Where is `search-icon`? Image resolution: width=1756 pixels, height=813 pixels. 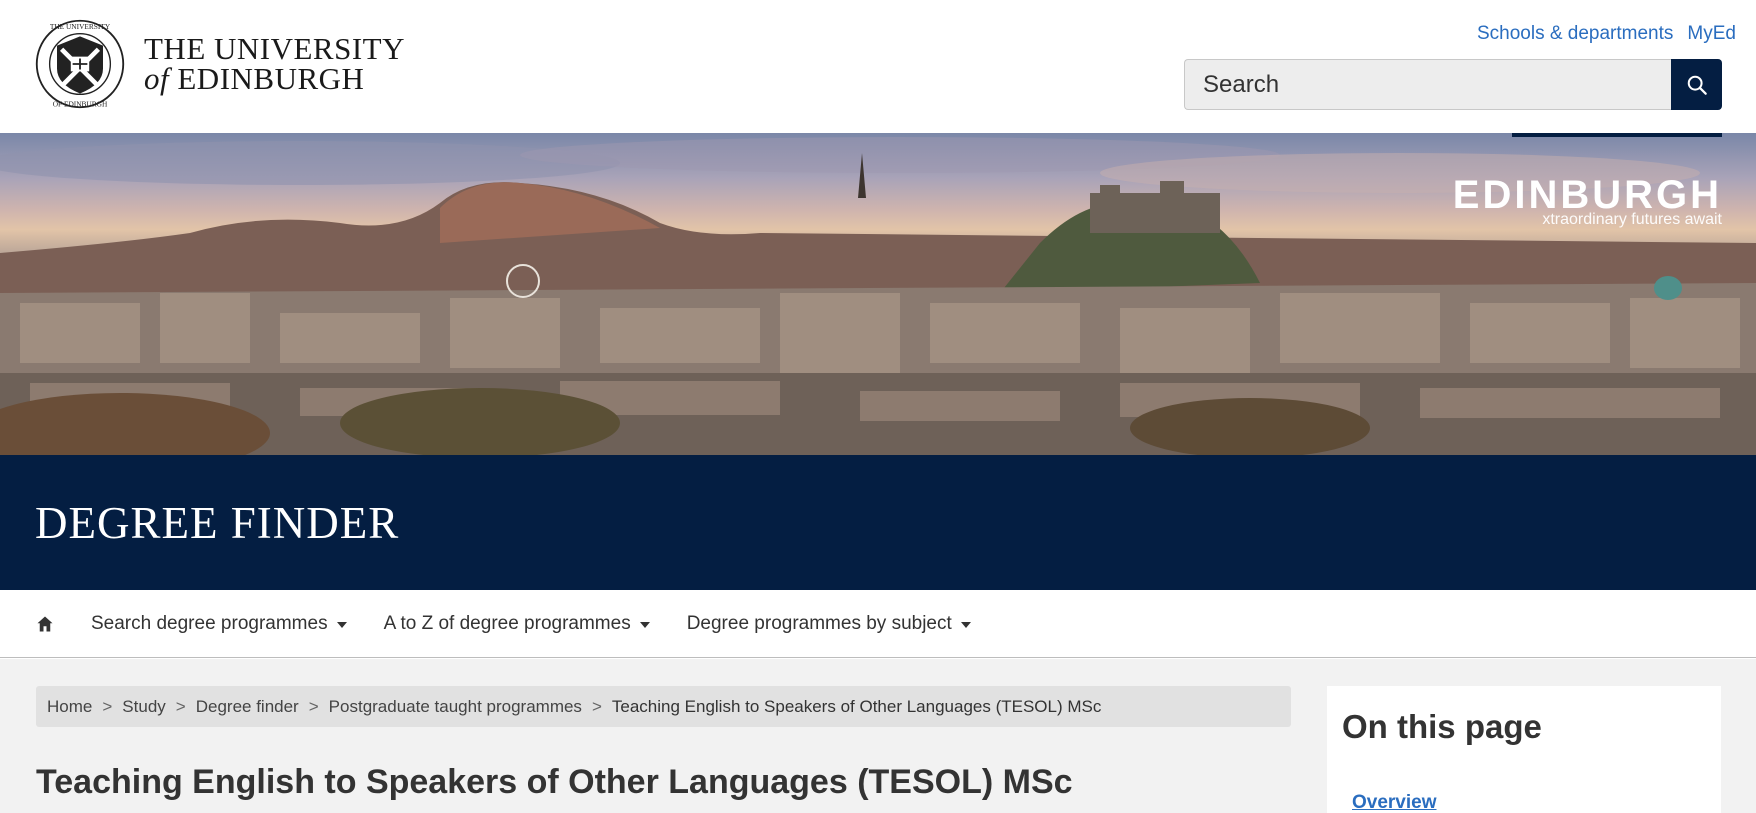 search-icon is located at coordinates (1697, 85).